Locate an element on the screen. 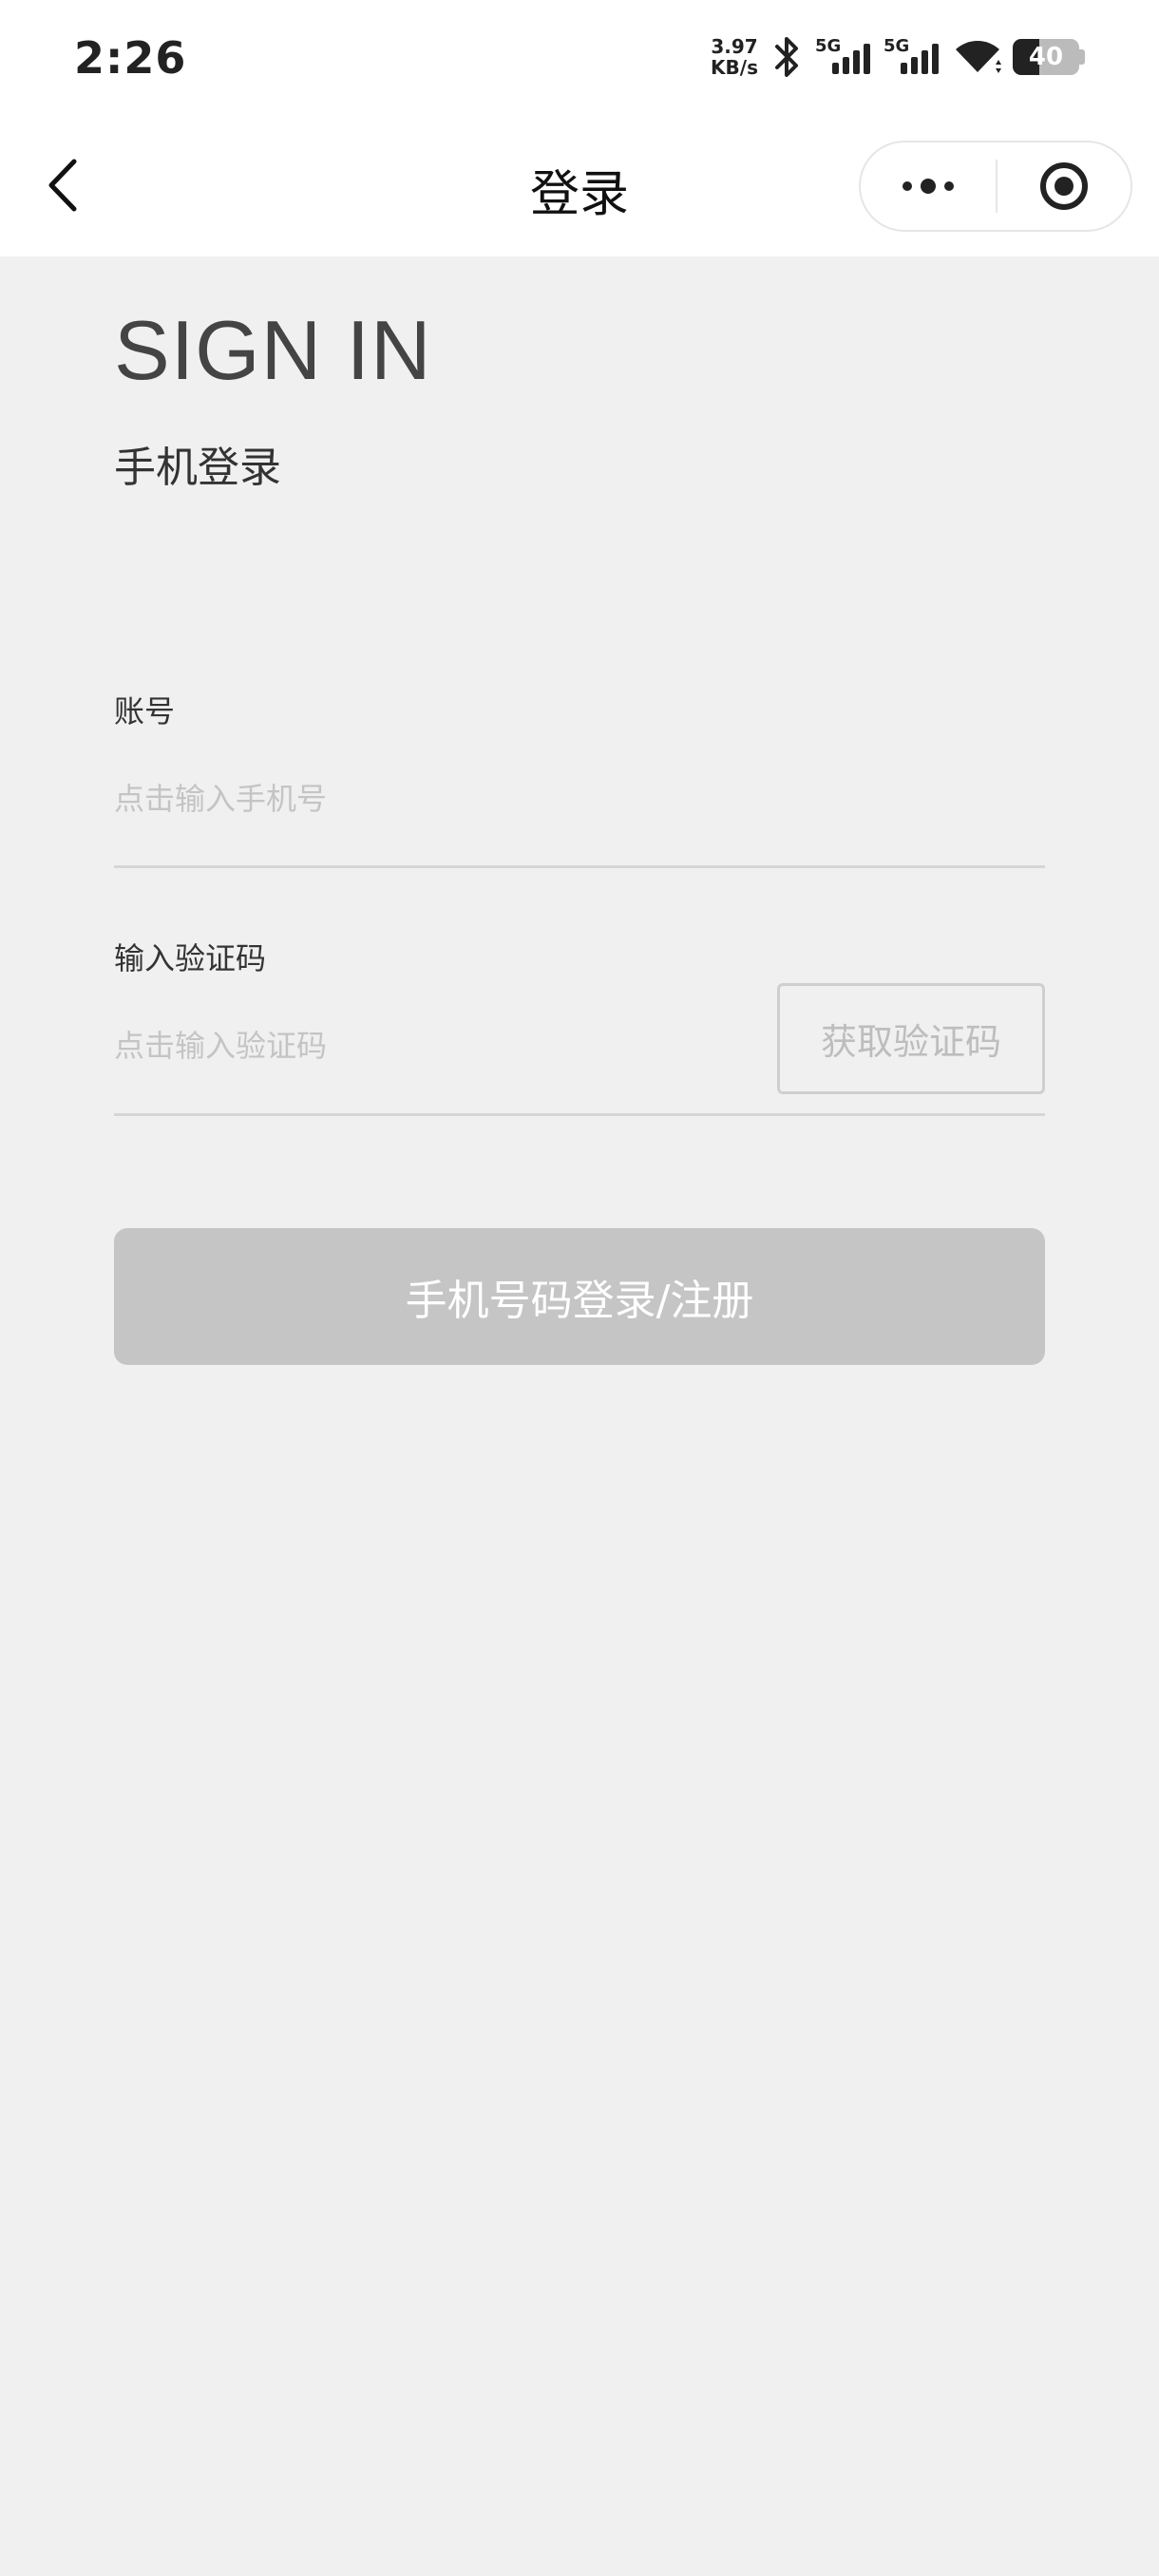  target-circle-icon is located at coordinates (1064, 186).